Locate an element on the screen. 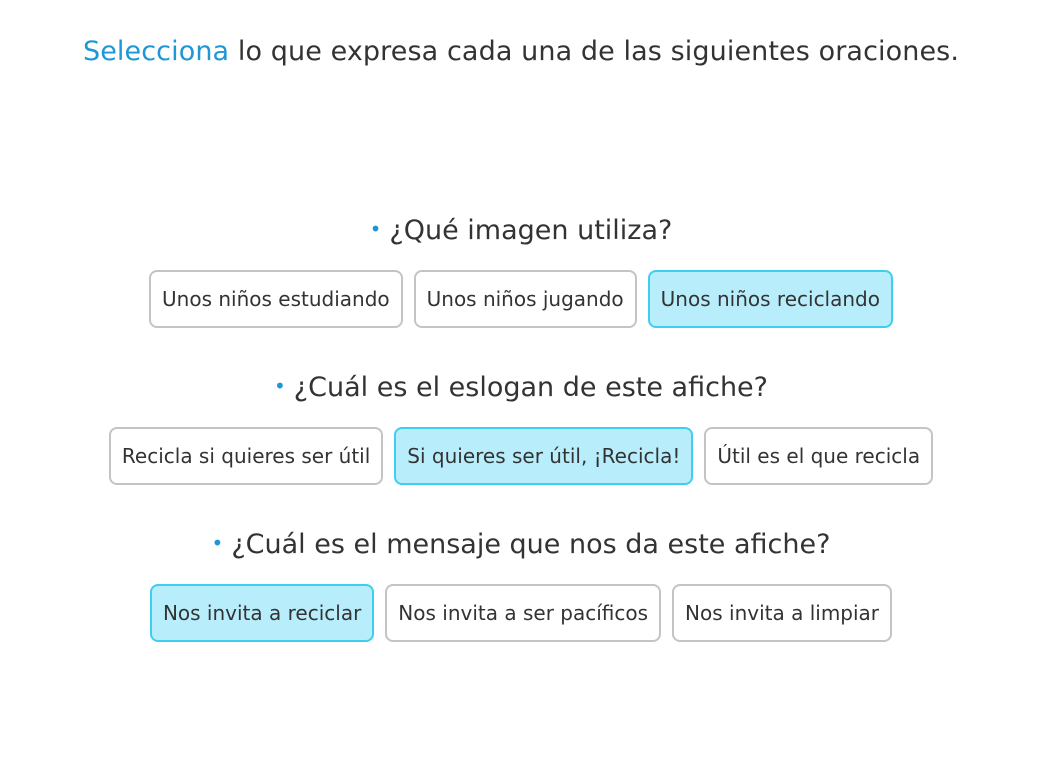 This screenshot has width=1042, height=769. option-2-3: Útil es el que recicla is located at coordinates (819, 456).